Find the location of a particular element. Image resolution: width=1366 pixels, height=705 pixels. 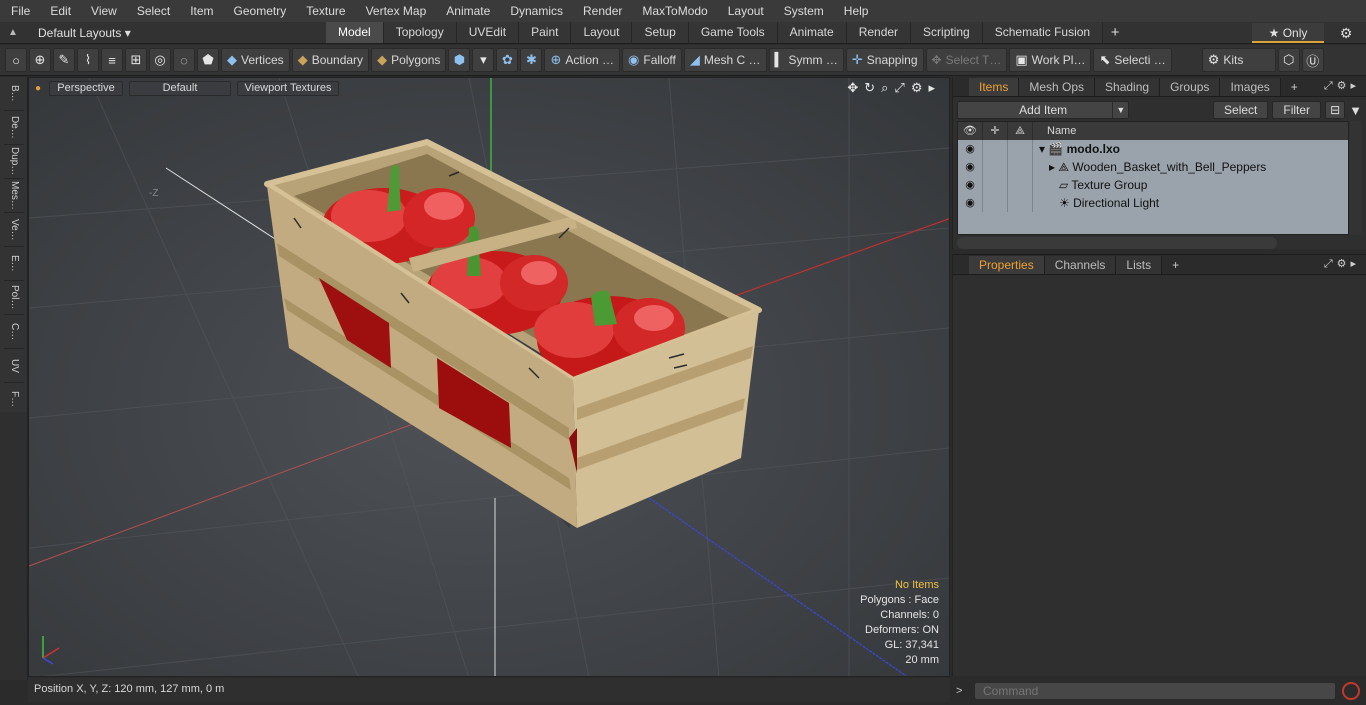

only-button: ★ Only is located at coordinates (1288, 33).